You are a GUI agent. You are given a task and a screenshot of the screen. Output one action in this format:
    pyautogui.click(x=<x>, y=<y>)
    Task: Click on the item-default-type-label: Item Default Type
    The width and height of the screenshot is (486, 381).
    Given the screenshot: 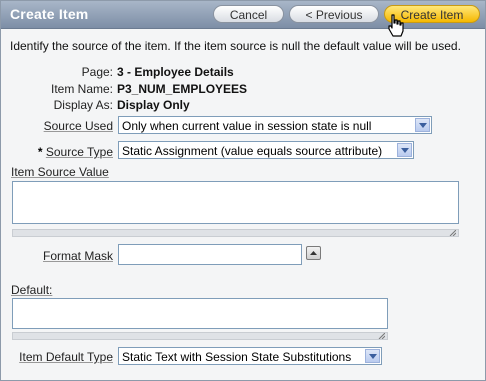 What is the action you would take?
    pyautogui.click(x=66, y=357)
    